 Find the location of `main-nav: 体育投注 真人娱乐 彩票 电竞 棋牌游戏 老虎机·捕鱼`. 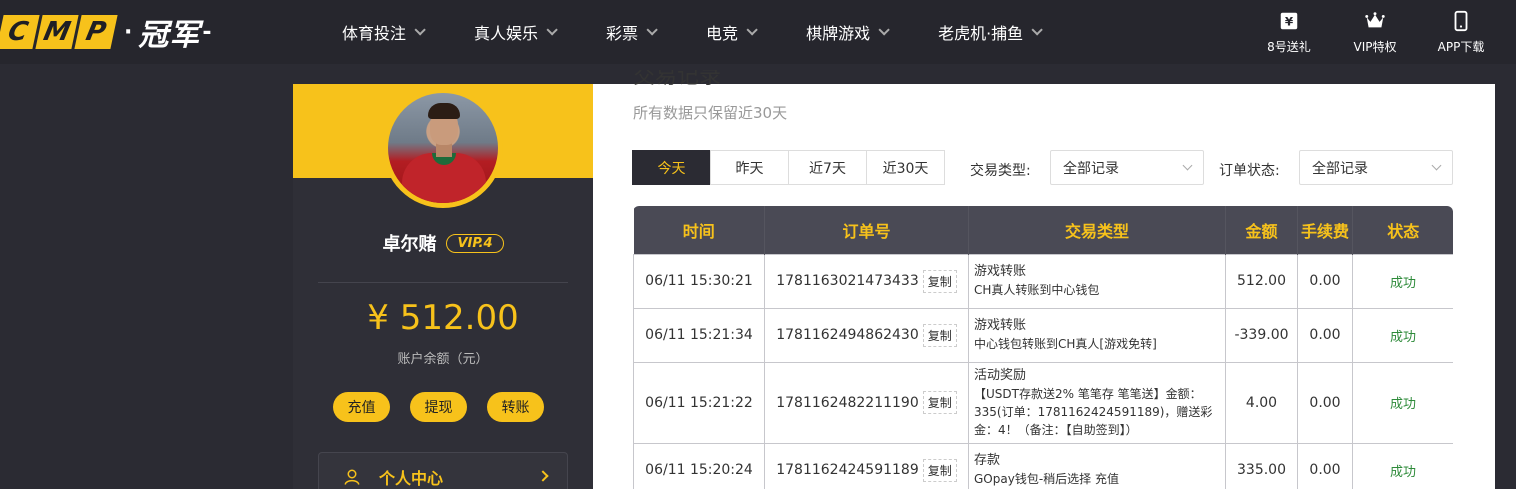

main-nav: 体育投注 真人娱乐 彩票 电竞 棋牌游戏 老虎机·捕鱼 is located at coordinates (716, 32).